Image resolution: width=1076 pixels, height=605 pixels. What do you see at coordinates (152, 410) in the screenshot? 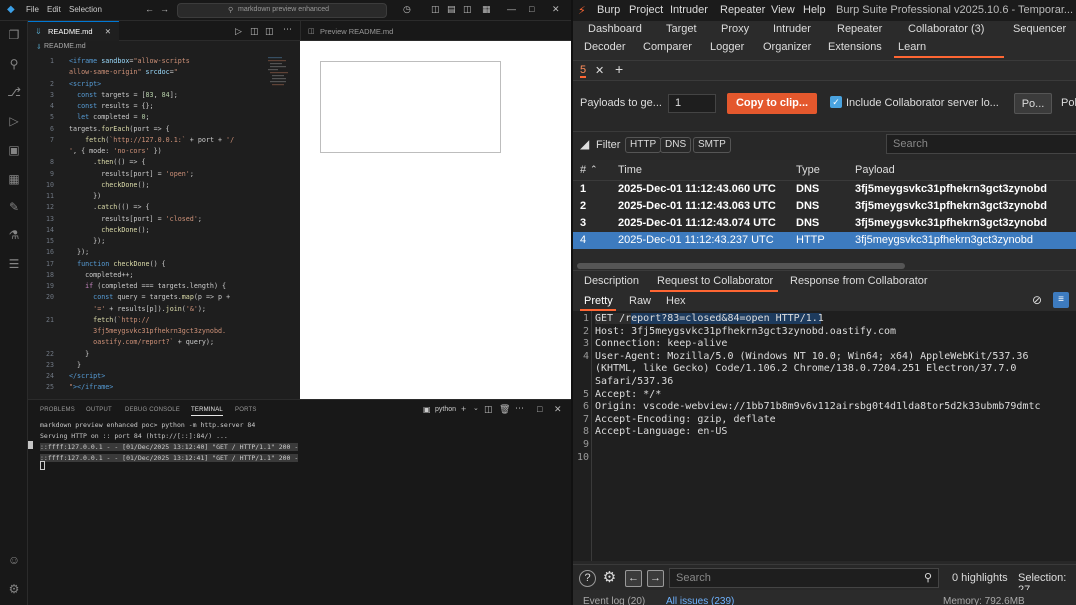
I see `tab-debug-console: DEBUG CONSOLE` at bounding box center [152, 410].